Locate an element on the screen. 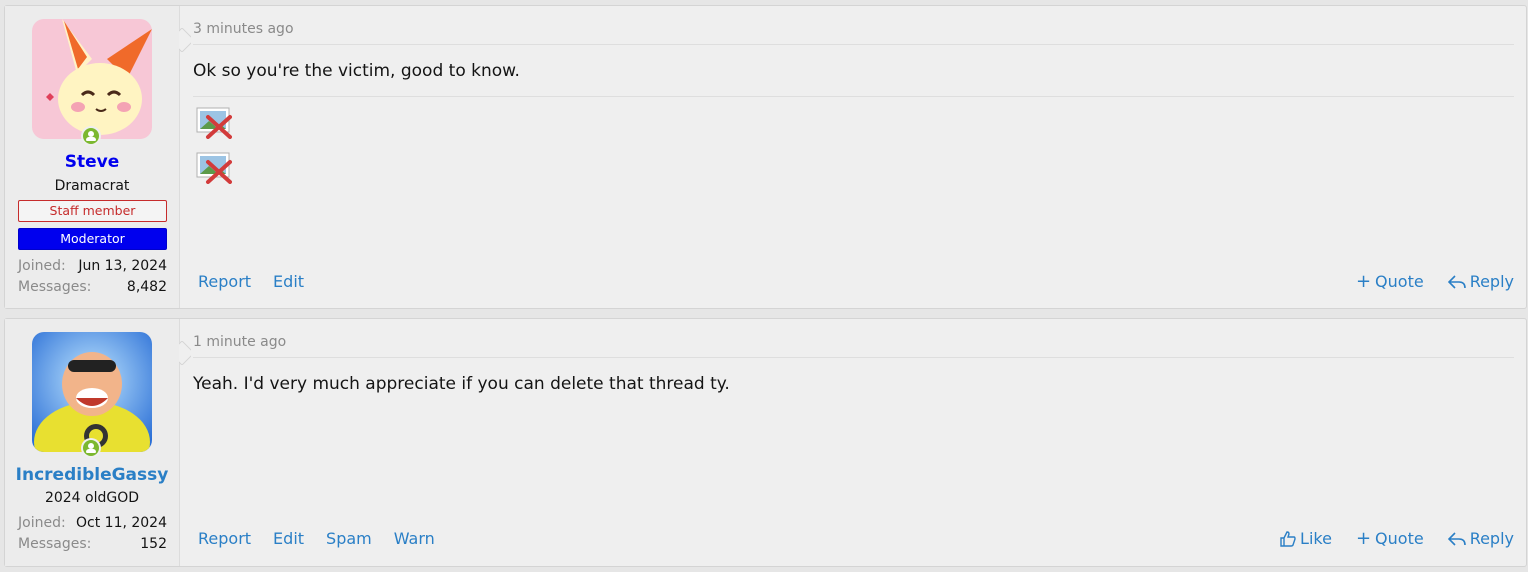  like-button: Like is located at coordinates (1306, 538).